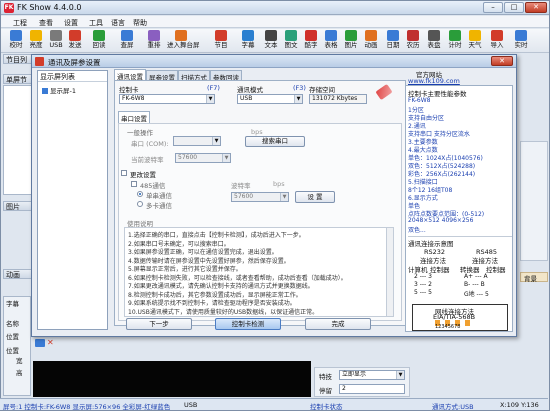  I want to click on dialog-close-button: ✕, so click(502, 61).